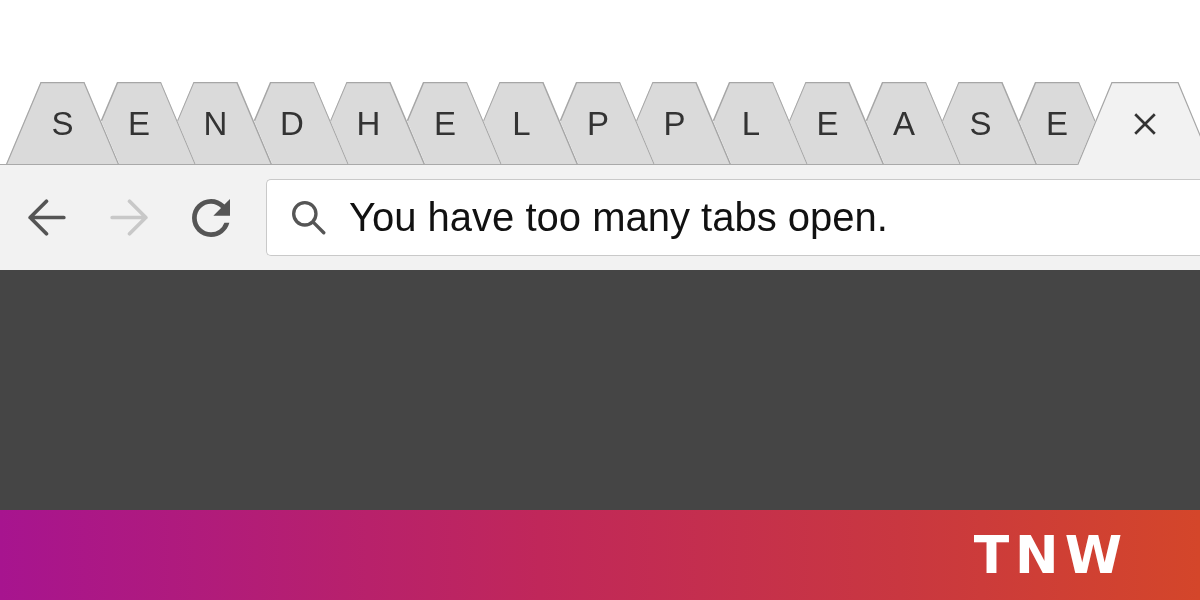  Describe the element at coordinates (1050, 555) in the screenshot. I see `brand-logo: TNW` at that location.